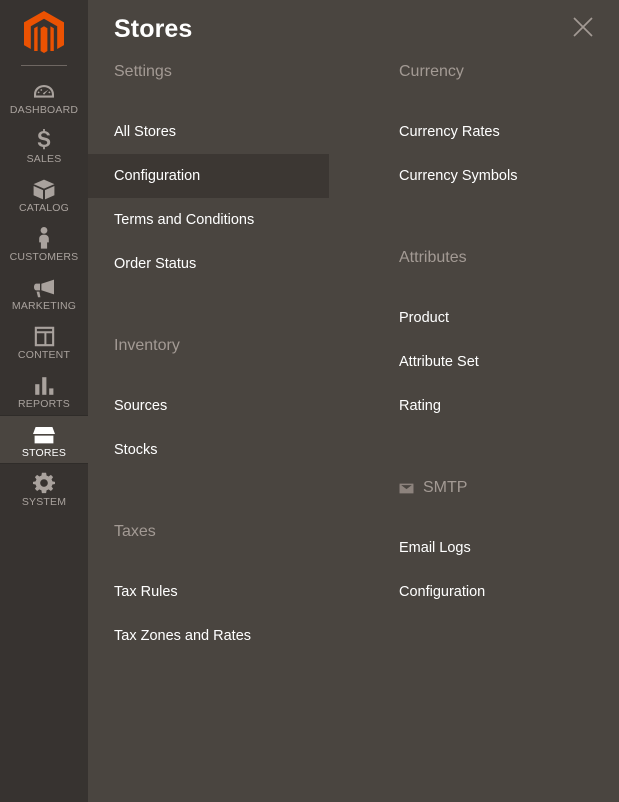  I want to click on sidebar-item-label: SYSTEM, so click(44, 501).